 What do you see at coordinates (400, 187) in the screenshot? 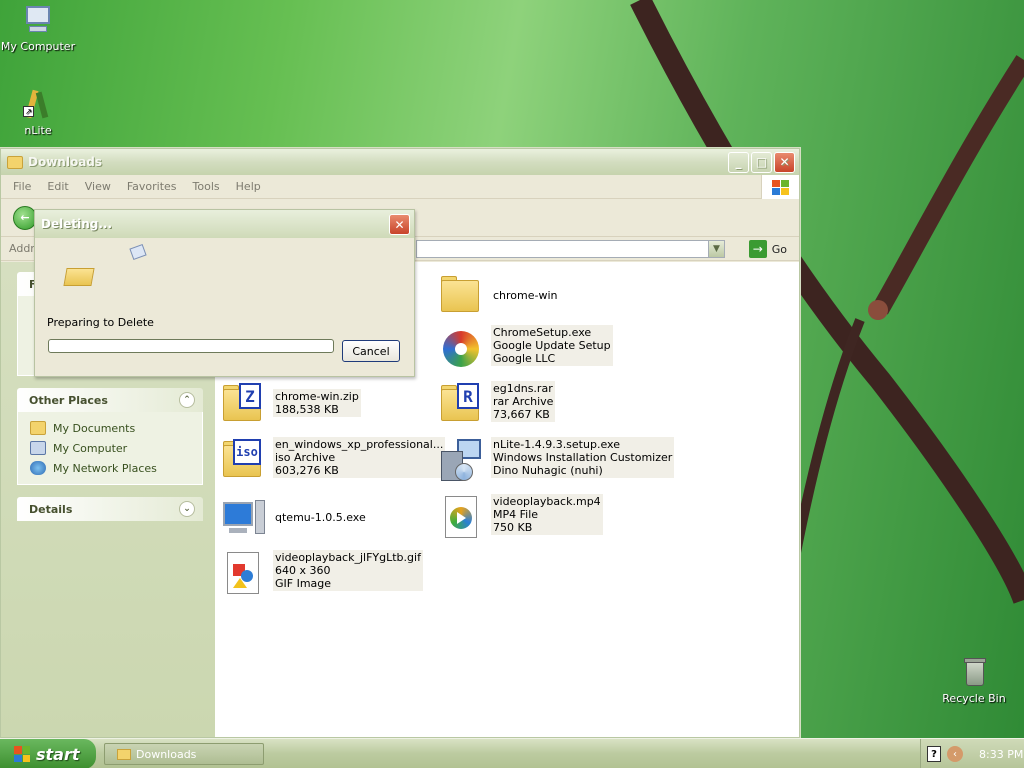
I see `menu-bar: File Edit View Favorites Tools Help` at bounding box center [400, 187].